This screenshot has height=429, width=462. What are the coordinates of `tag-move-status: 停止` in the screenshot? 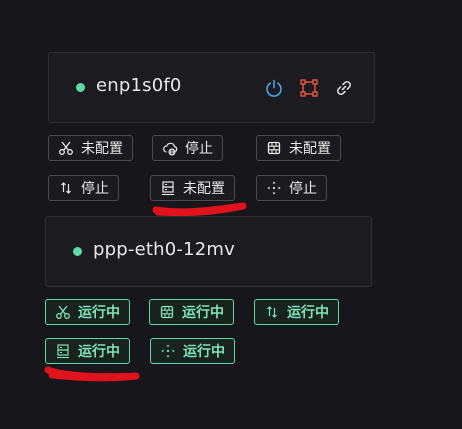 It's located at (291, 188).